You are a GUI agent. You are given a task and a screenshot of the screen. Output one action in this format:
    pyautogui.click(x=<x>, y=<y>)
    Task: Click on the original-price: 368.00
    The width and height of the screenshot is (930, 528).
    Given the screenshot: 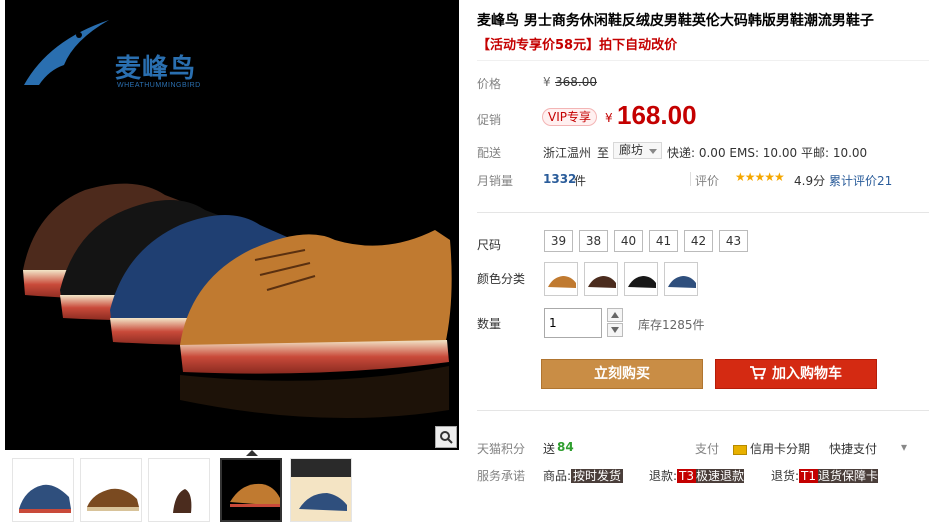 What is the action you would take?
    pyautogui.click(x=576, y=82)
    